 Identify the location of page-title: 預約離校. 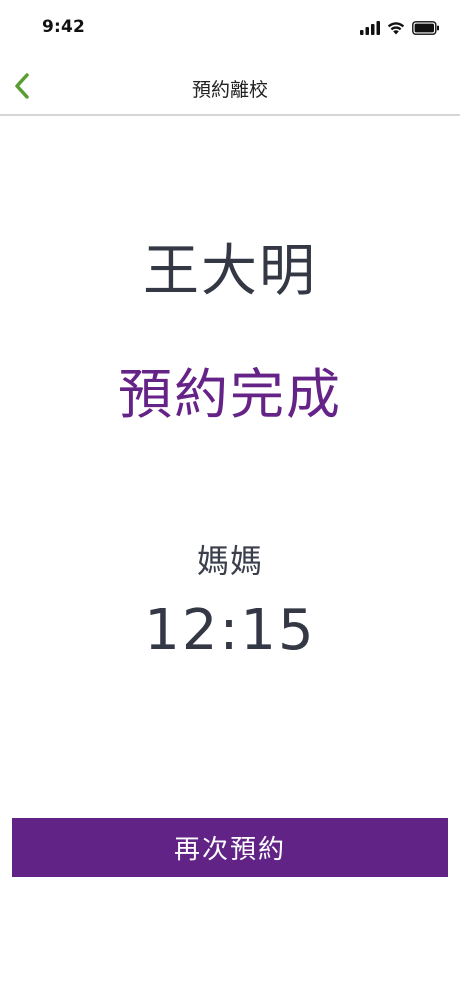
(229, 90).